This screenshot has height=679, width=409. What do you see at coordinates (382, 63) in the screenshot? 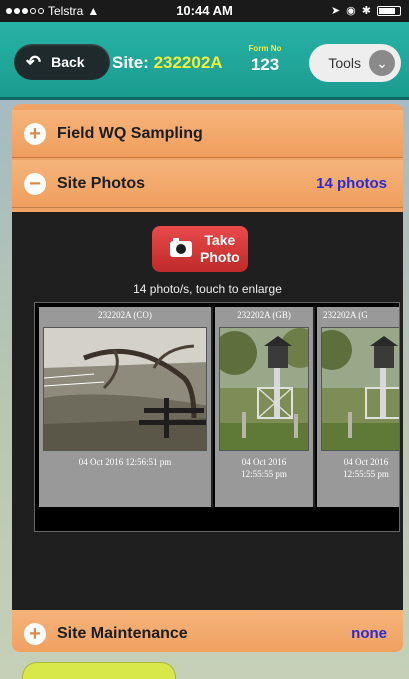
I see `chevron-down-icon: ⌄` at bounding box center [382, 63].